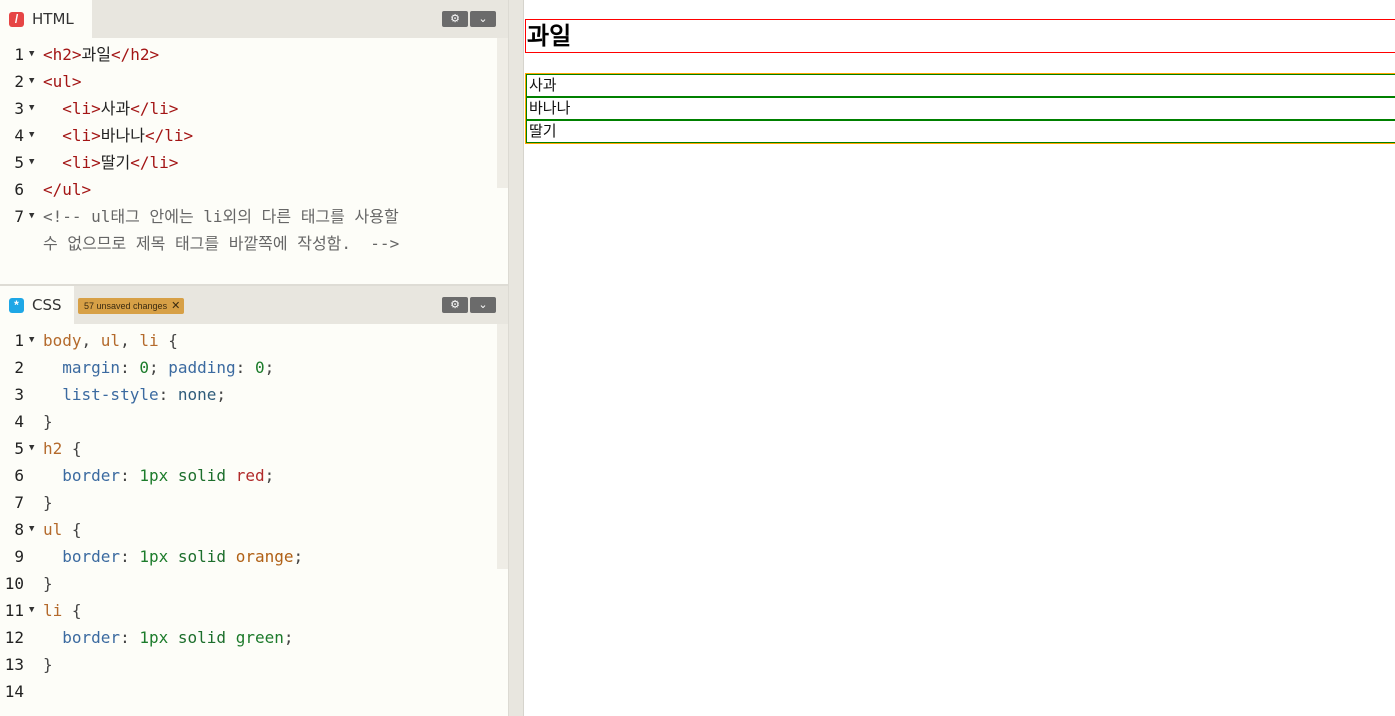 The height and width of the screenshot is (716, 1395). Describe the element at coordinates (254, 19) in the screenshot. I see `html-panel-header: / HTML ⚙ ⌄` at that location.